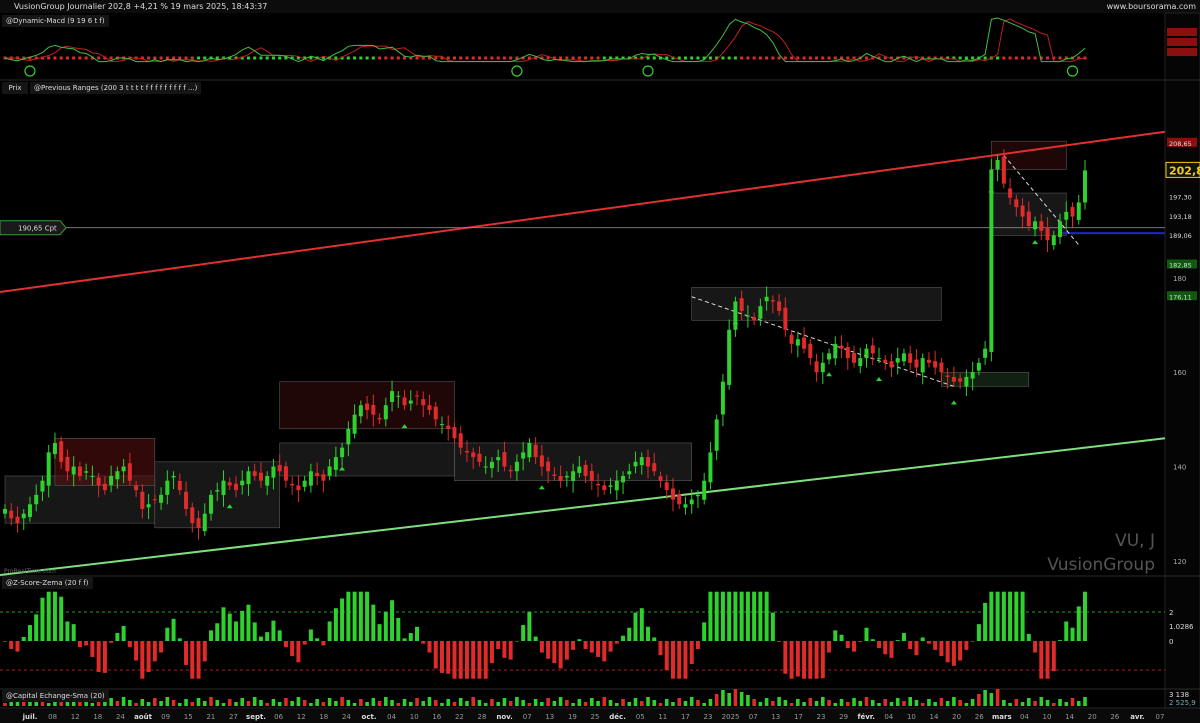 This screenshot has height=723, width=1200. Describe the element at coordinates (549, 717) in the screenshot. I see `x-tick-label: 13` at that location.